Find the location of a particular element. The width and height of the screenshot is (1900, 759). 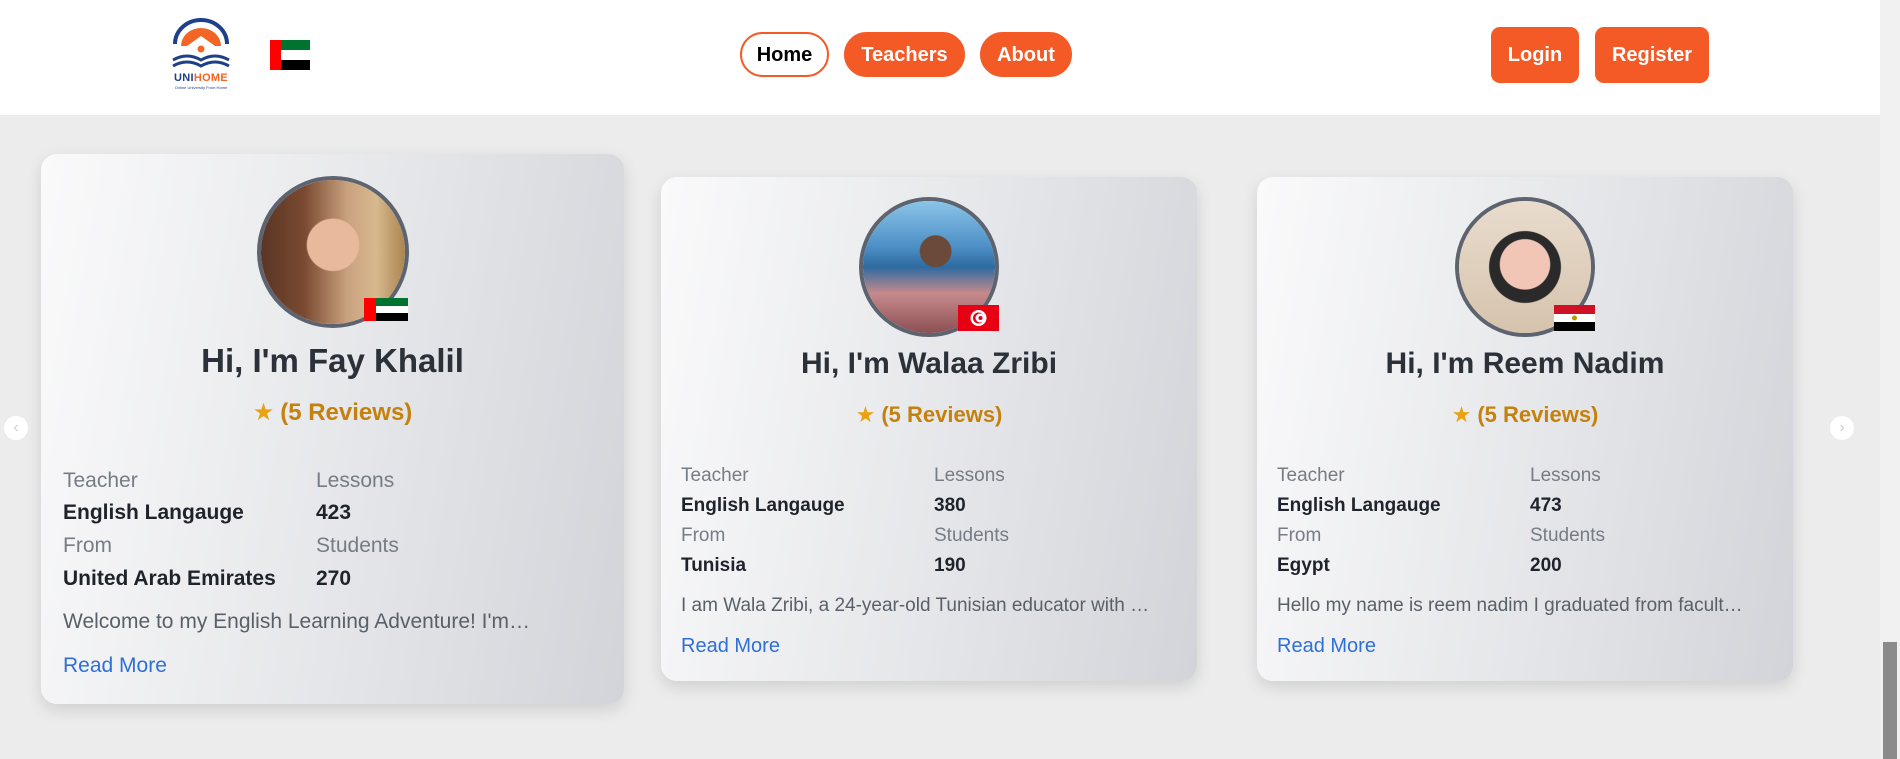

scrollbar-thumb is located at coordinates (1890, 700).